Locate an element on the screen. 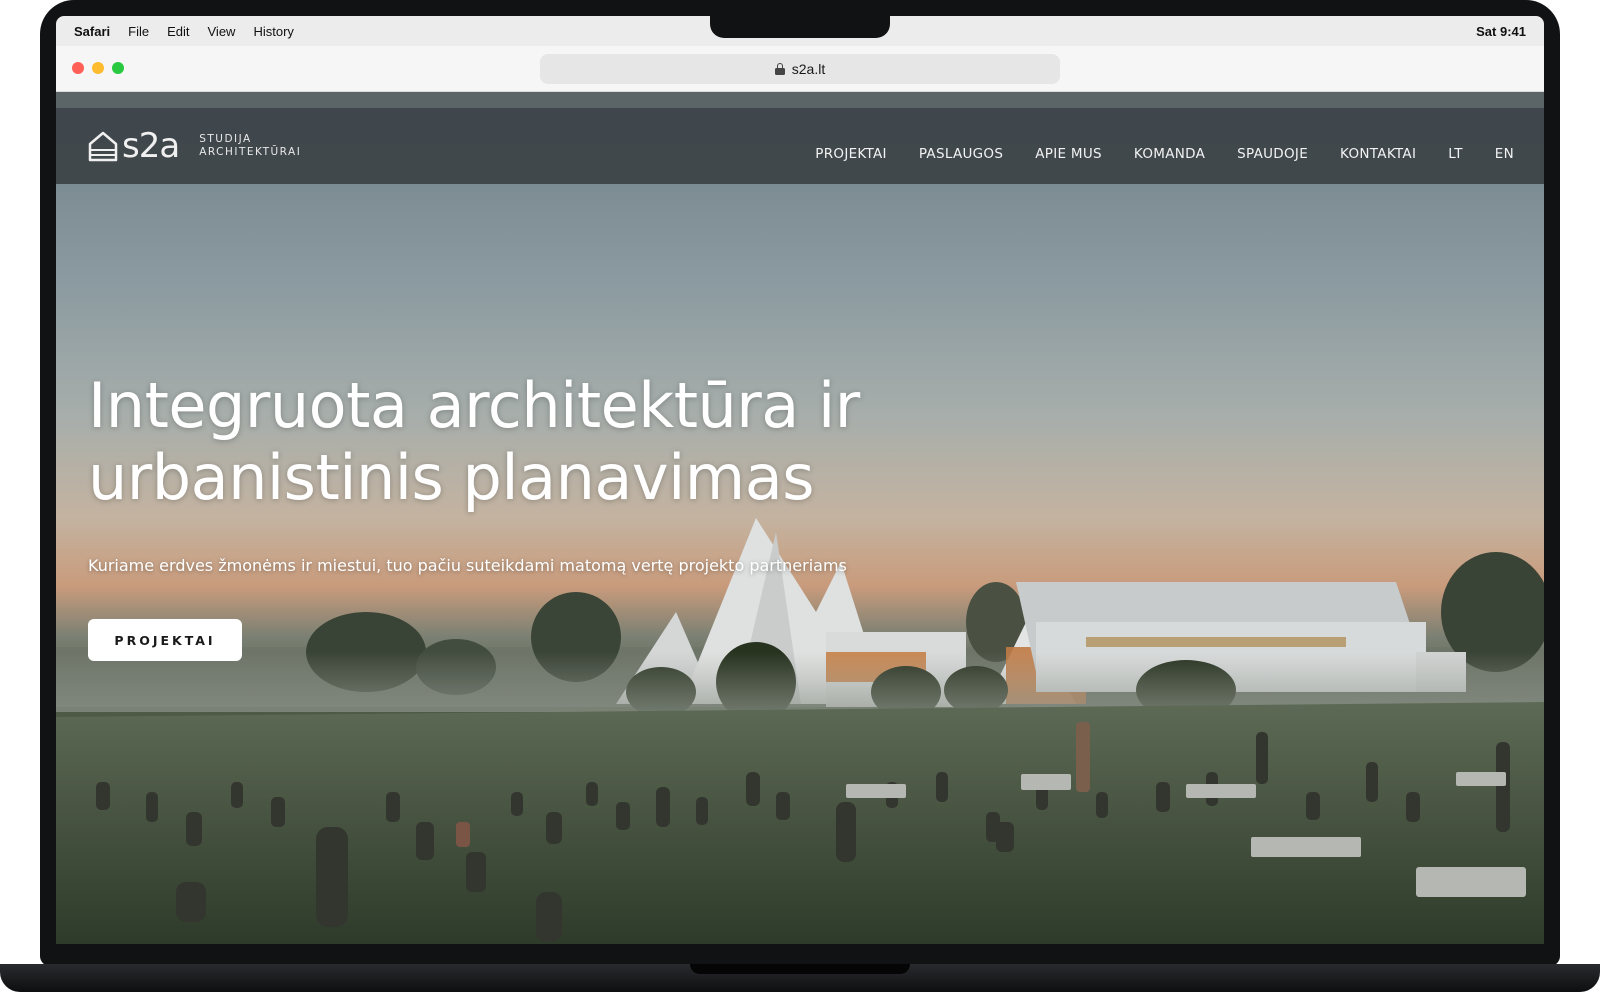 This screenshot has height=992, width=1600. camera-notch is located at coordinates (800, 27).